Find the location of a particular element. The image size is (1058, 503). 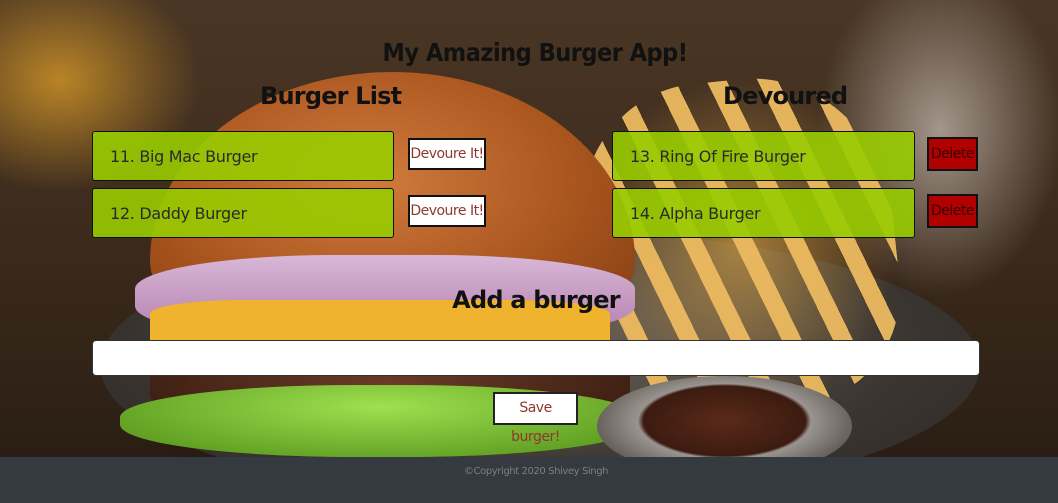

save-burger-button: Save burger! is located at coordinates (535, 418).